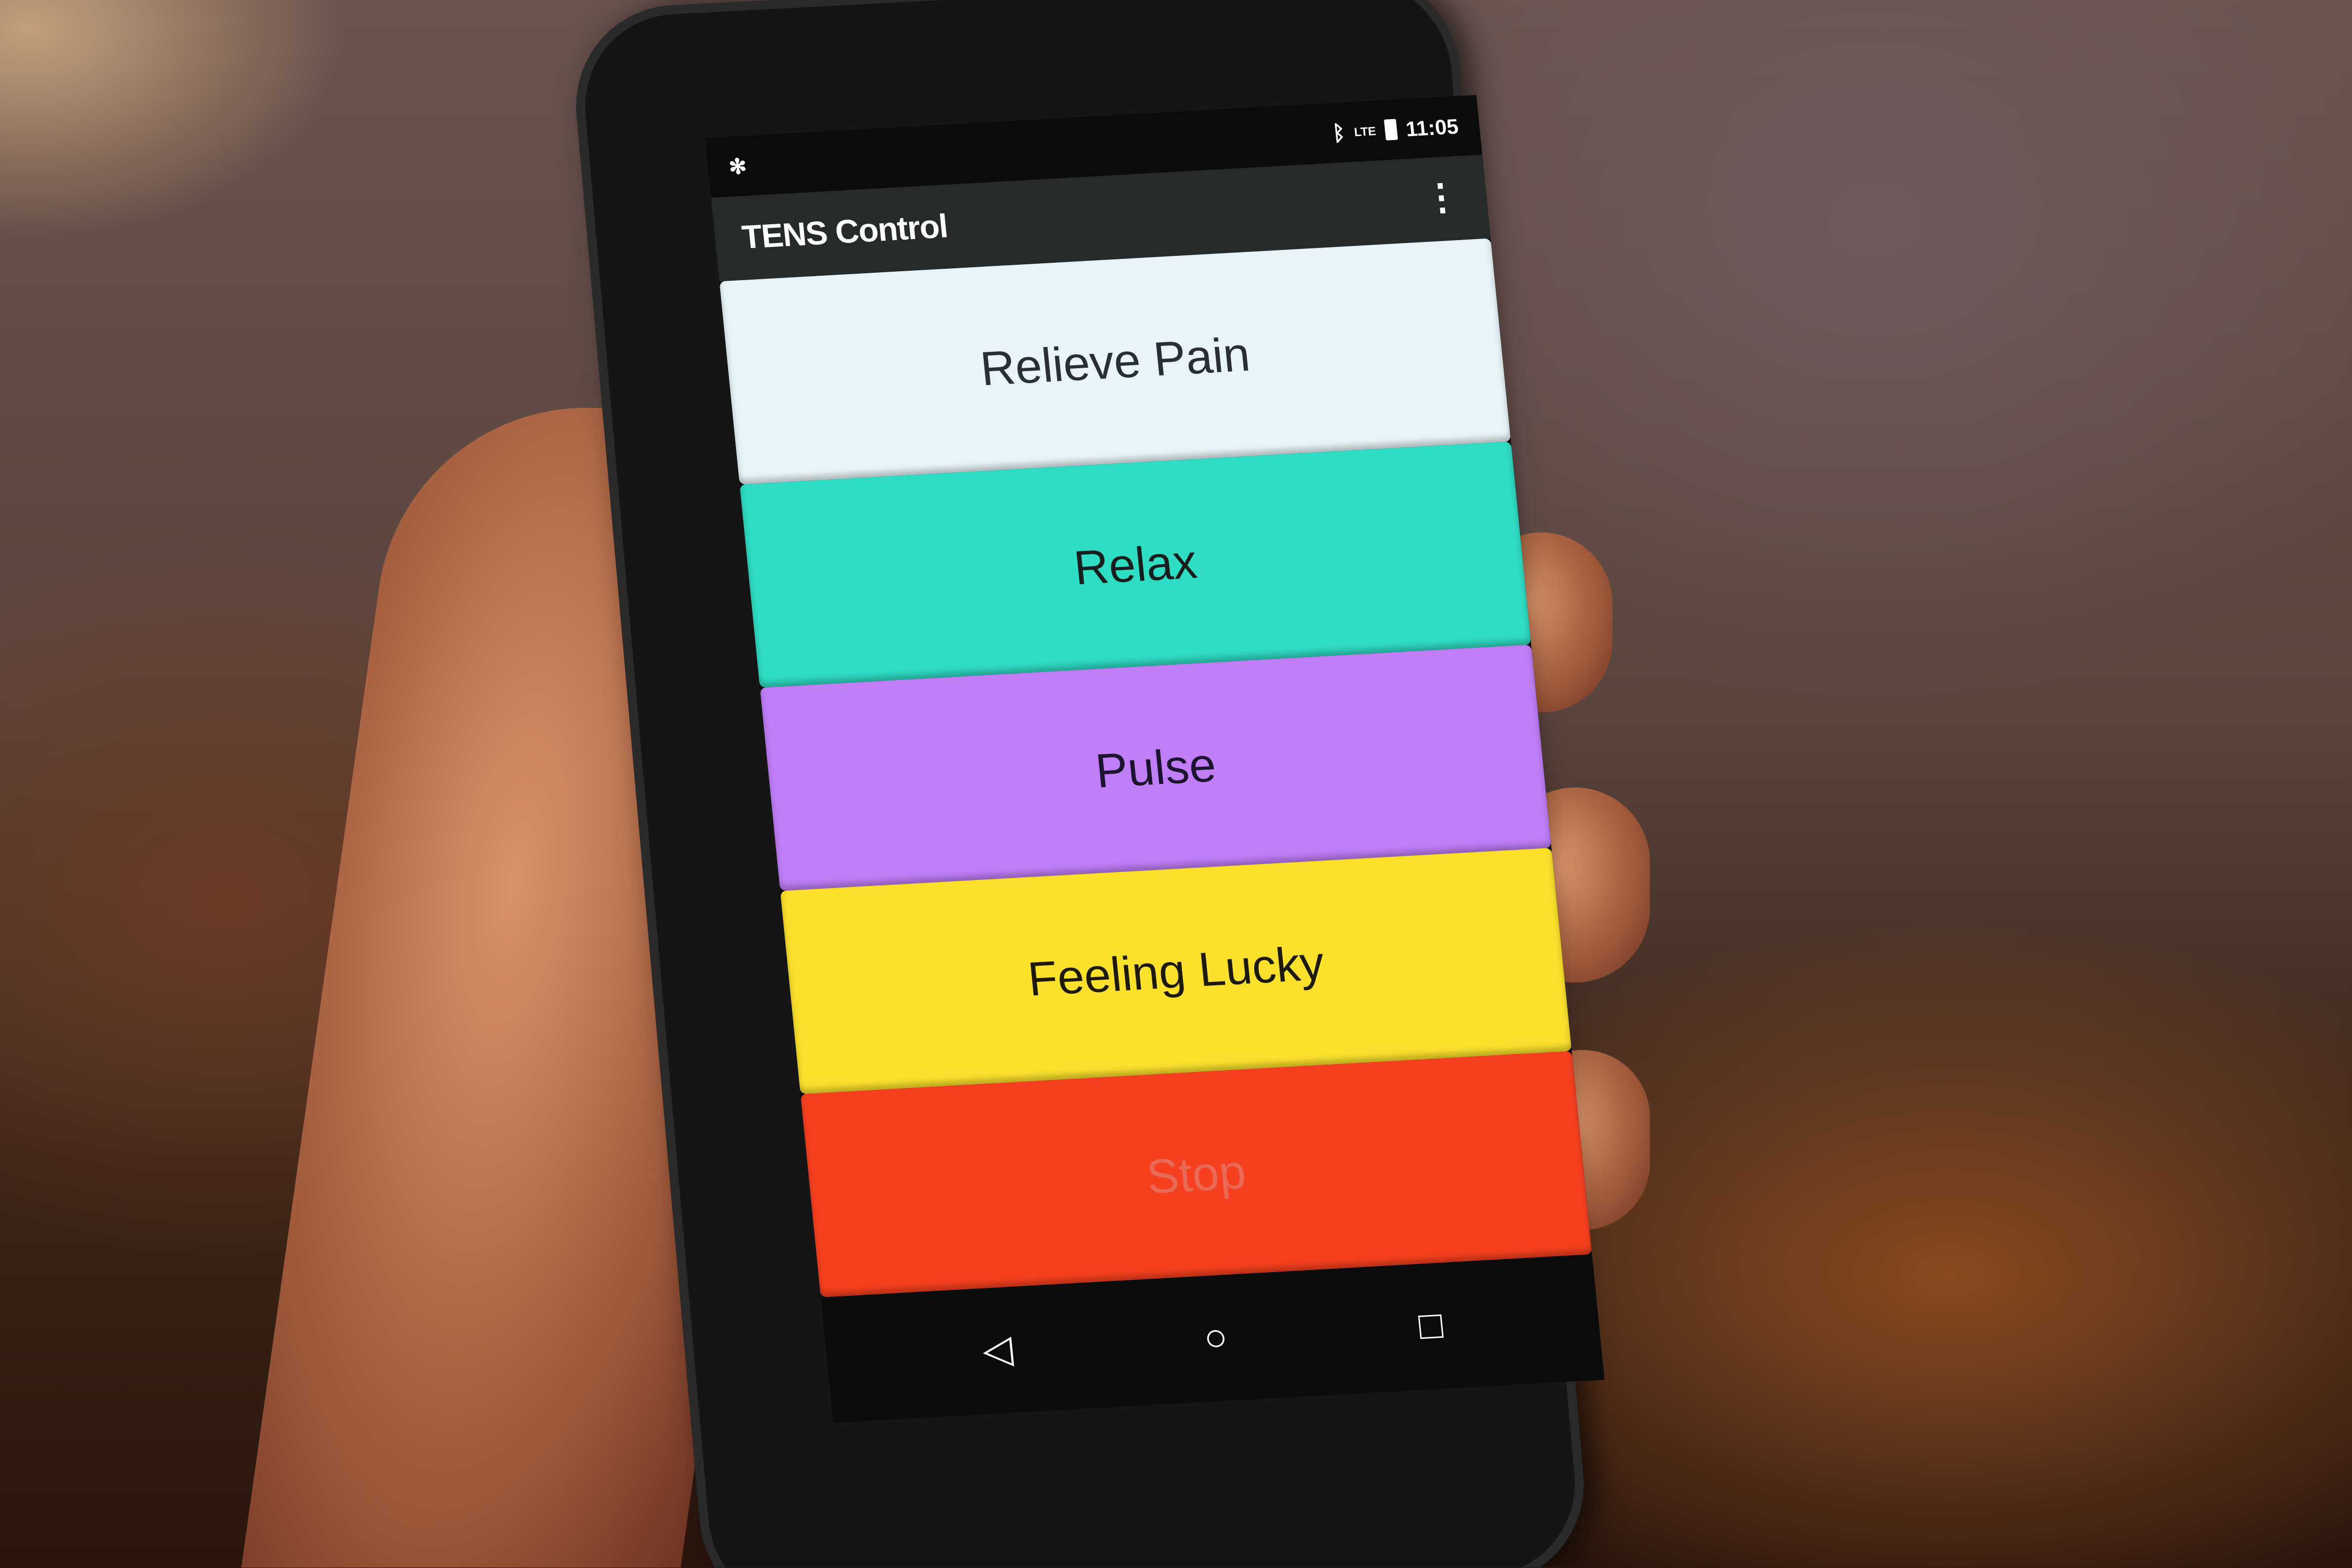  What do you see at coordinates (1432, 127) in the screenshot?
I see `clock: 11:05` at bounding box center [1432, 127].